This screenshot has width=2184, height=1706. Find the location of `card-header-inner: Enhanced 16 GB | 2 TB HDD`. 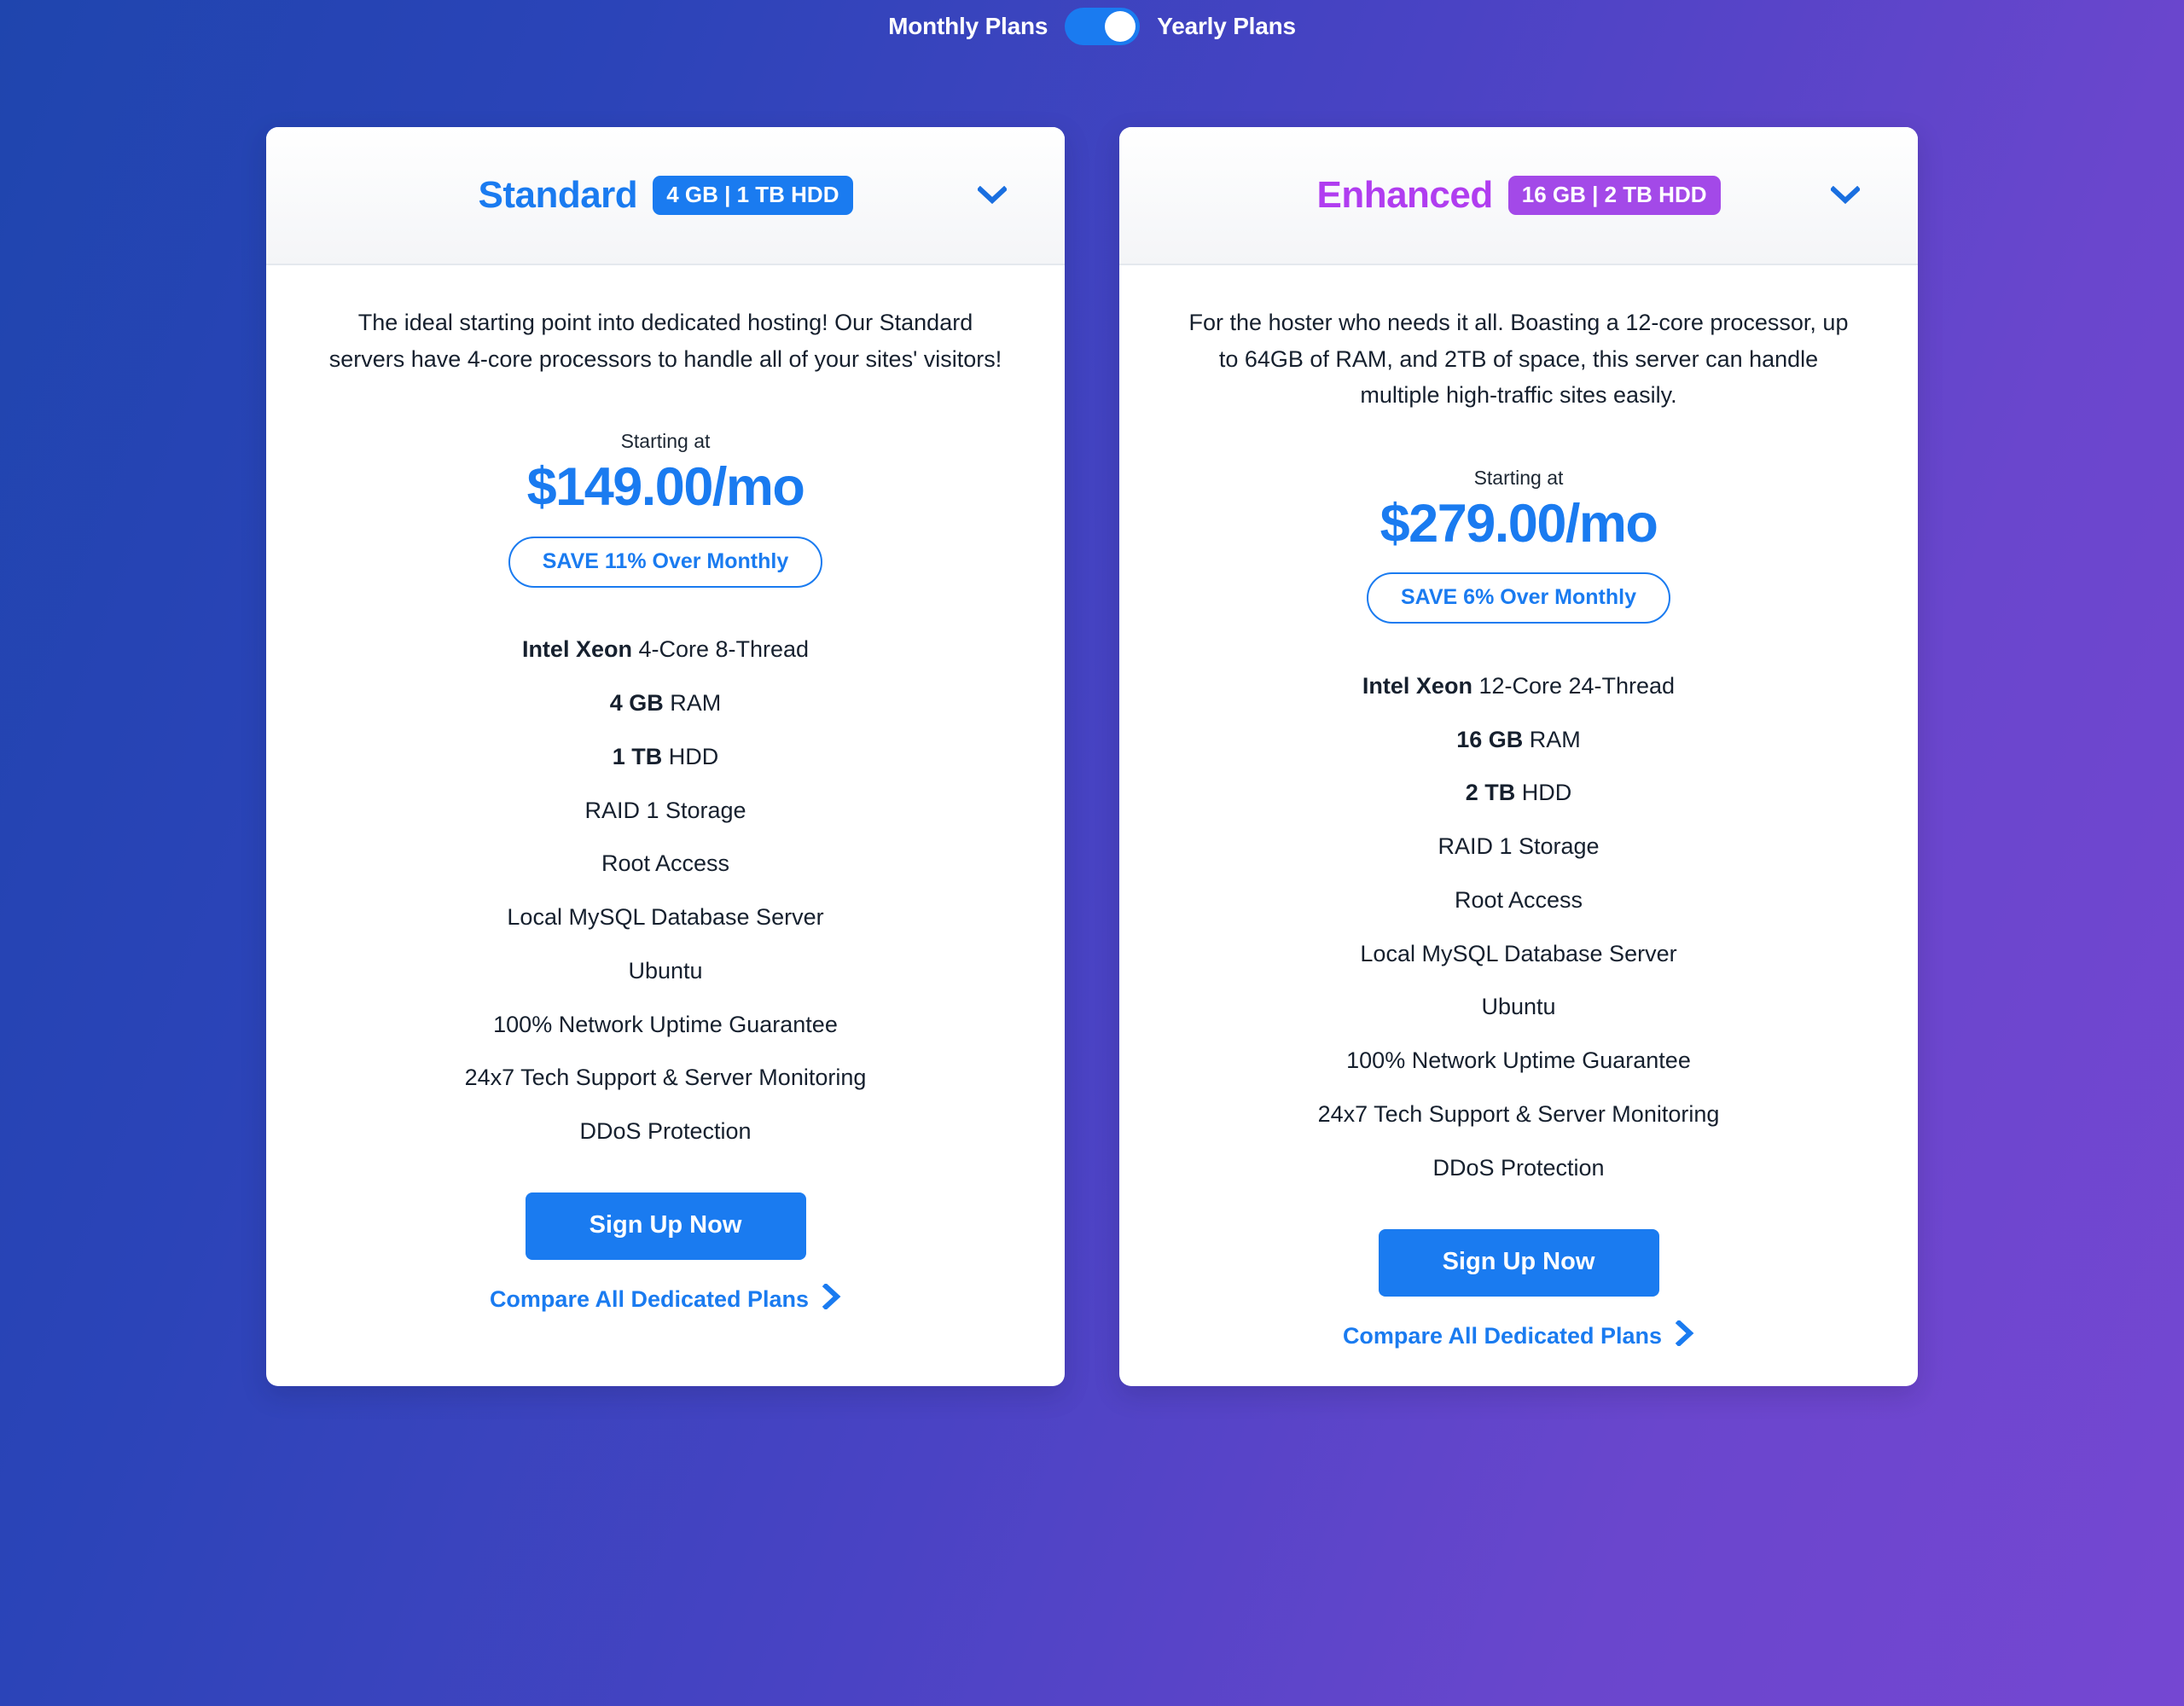

card-header-inner: Enhanced 16 GB | 2 TB HDD is located at coordinates (1519, 195).